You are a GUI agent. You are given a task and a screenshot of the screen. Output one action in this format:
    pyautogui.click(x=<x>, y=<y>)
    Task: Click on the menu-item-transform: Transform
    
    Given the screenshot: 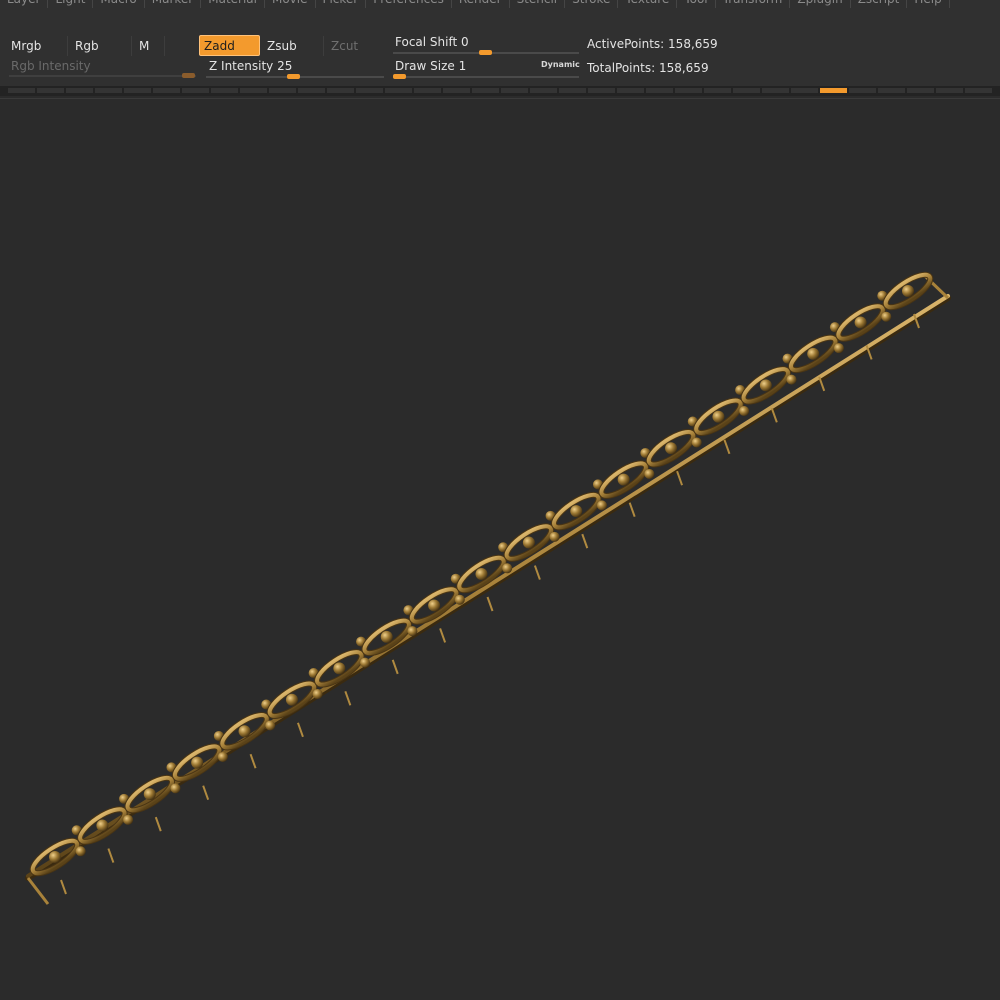 What is the action you would take?
    pyautogui.click(x=753, y=4)
    